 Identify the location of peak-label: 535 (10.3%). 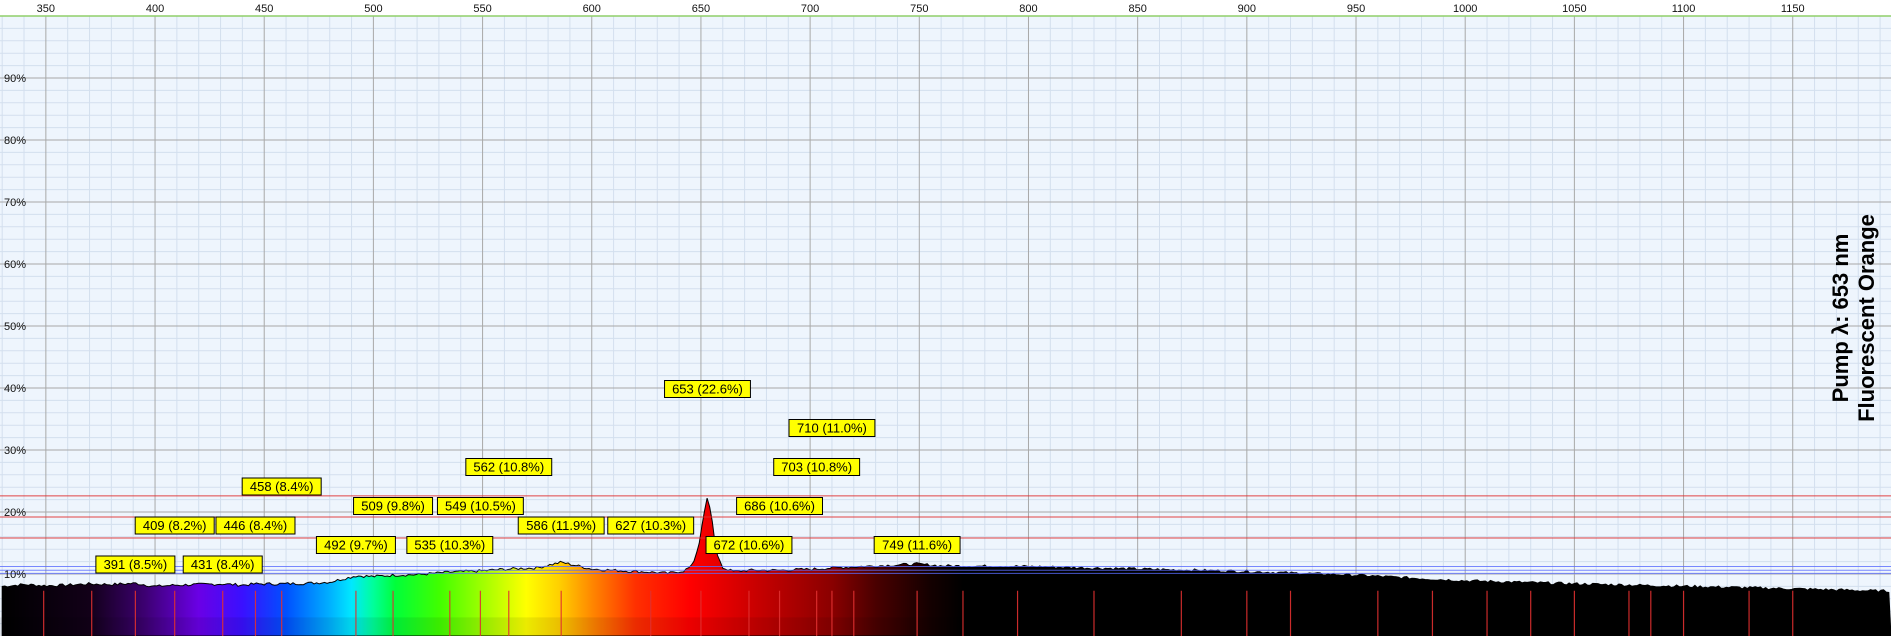
(450, 545).